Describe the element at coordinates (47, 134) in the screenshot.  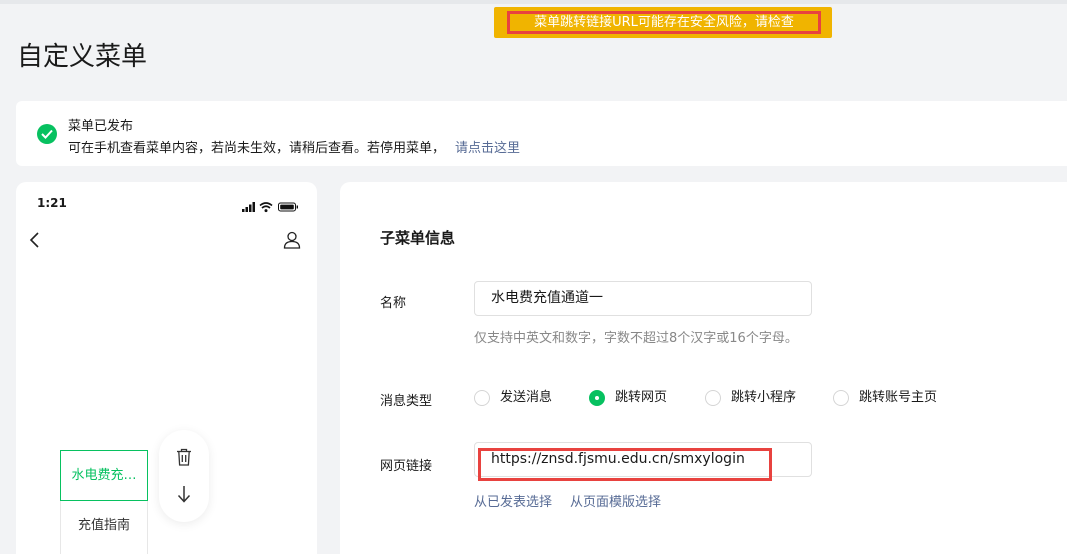
I see `check-icon` at that location.